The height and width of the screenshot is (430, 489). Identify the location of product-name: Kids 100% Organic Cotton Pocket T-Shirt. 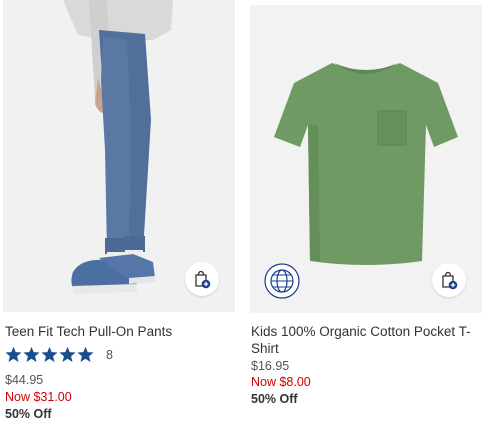
(365, 340).